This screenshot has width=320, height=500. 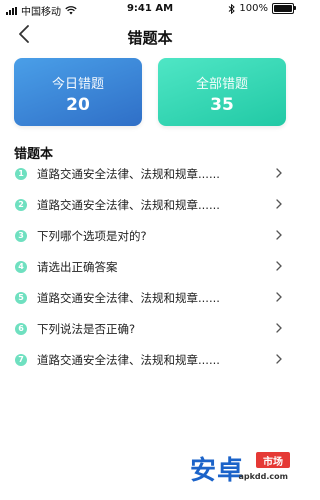 What do you see at coordinates (222, 105) in the screenshot?
I see `all-wrong-count: 35` at bounding box center [222, 105].